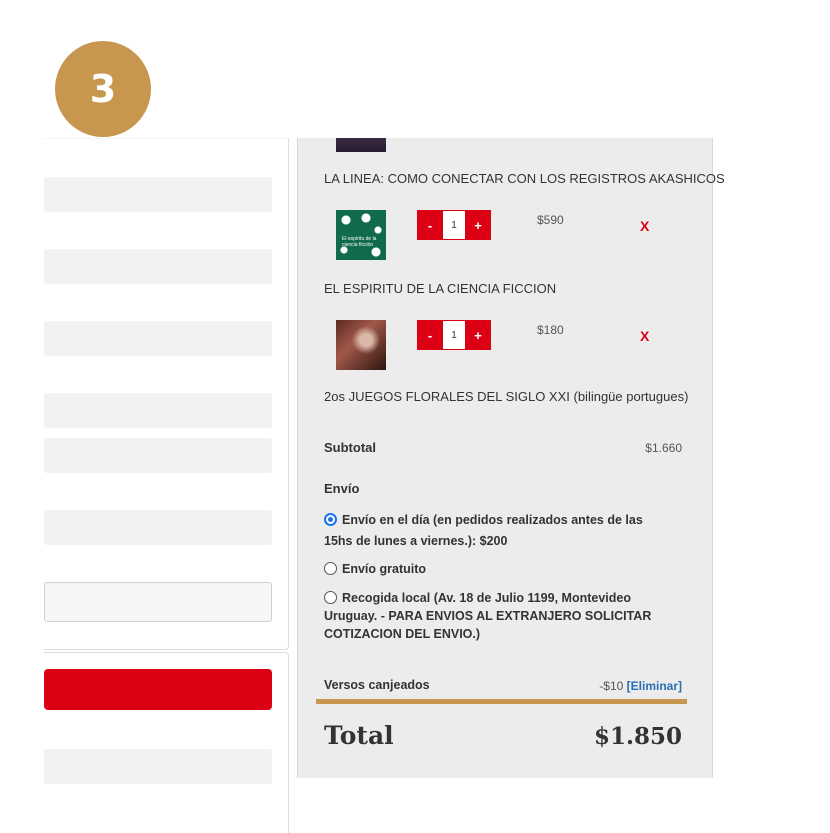  Describe the element at coordinates (350, 447) in the screenshot. I see `subtotal-label: Subtotal` at that location.